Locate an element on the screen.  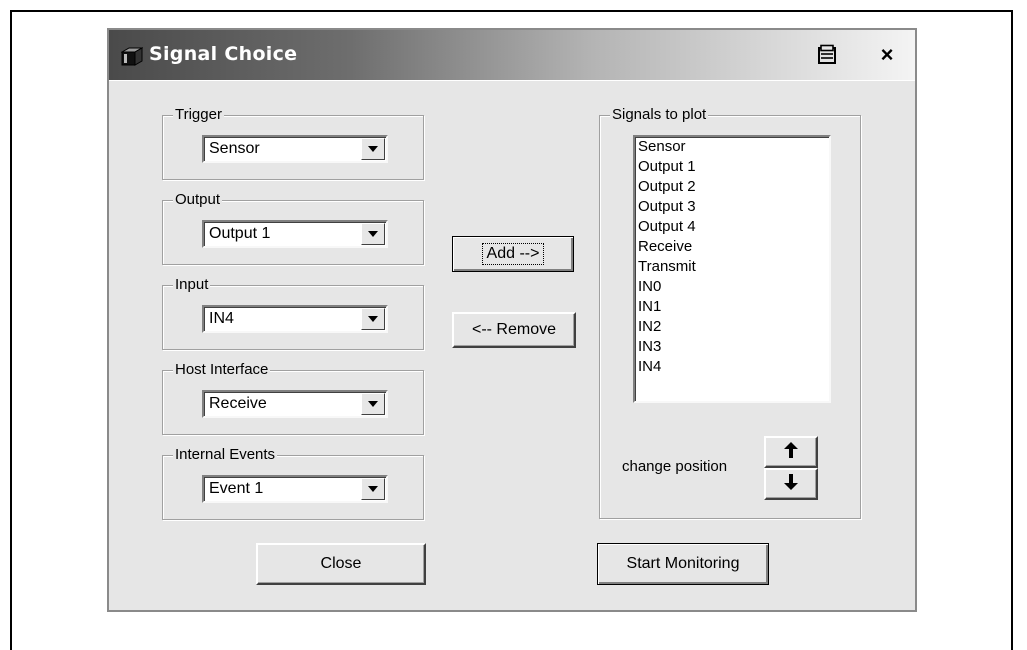
trigger-select: Sensor is located at coordinates (295, 149).